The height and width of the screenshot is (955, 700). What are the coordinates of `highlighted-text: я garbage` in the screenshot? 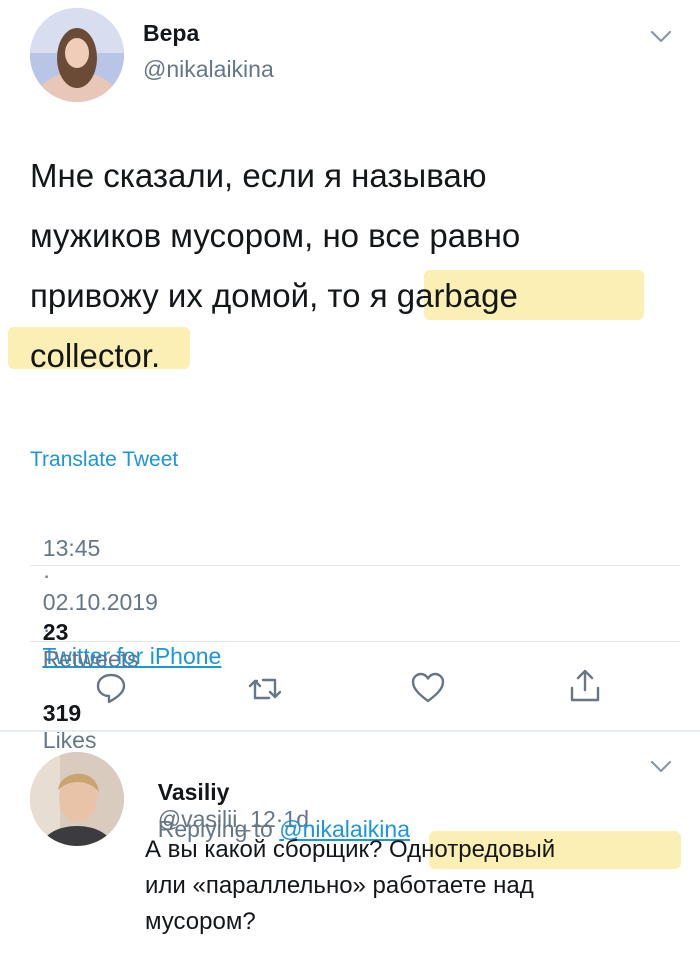 It's located at (443, 295).